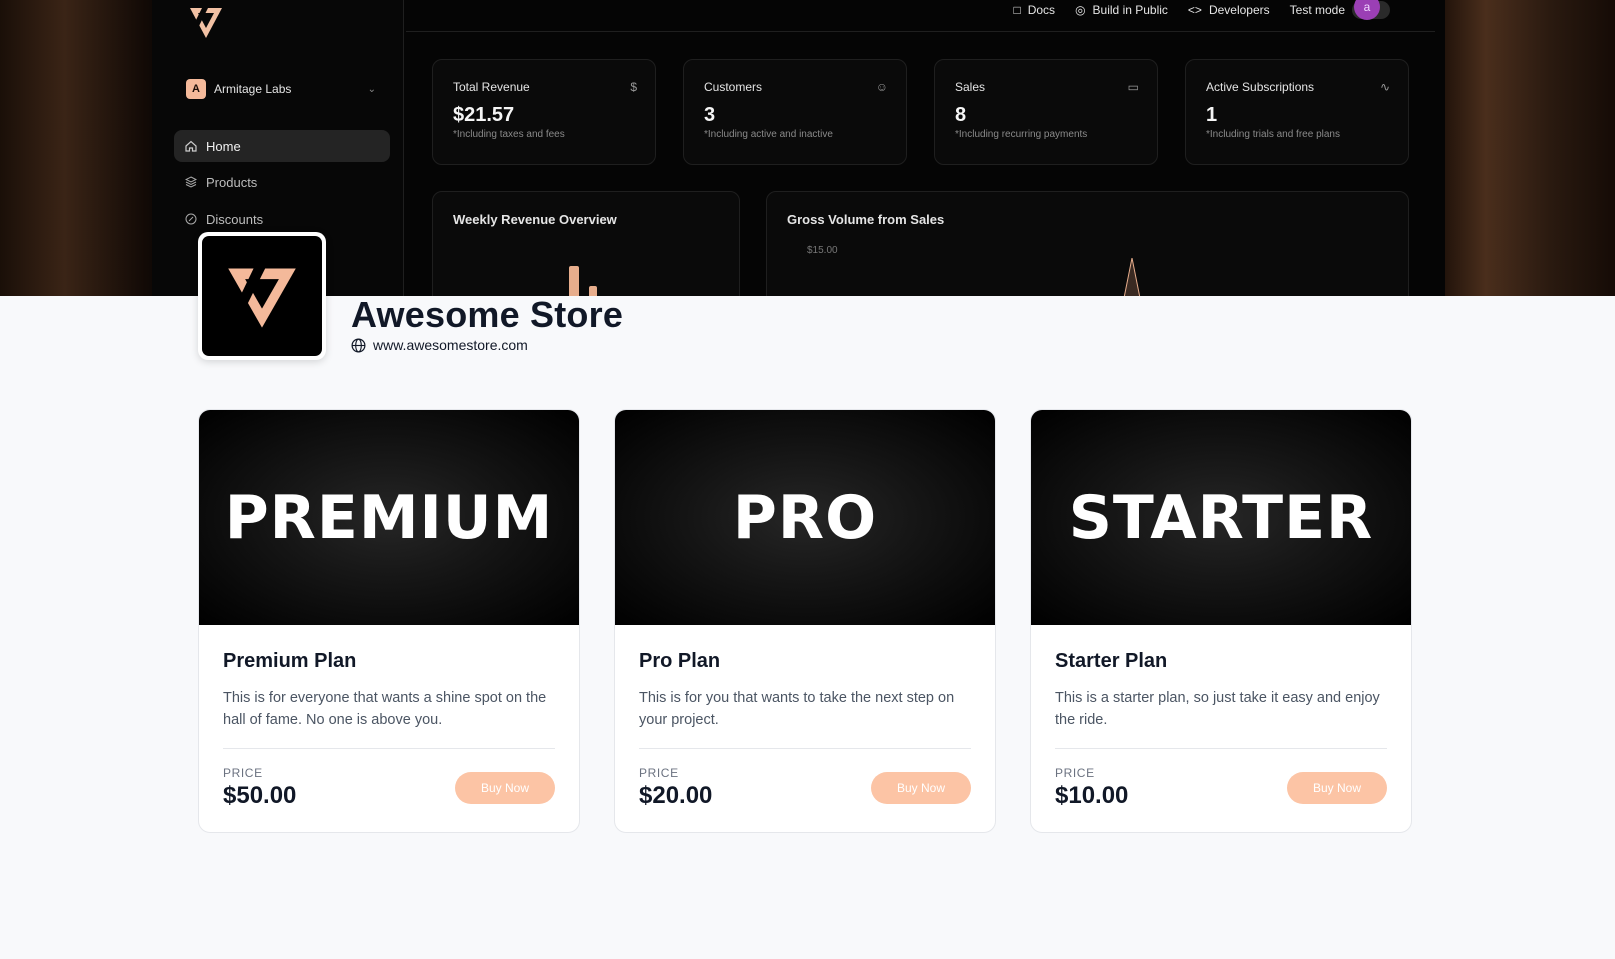  Describe the element at coordinates (822, 250) in the screenshot. I see `axis-label: $15.00` at that location.